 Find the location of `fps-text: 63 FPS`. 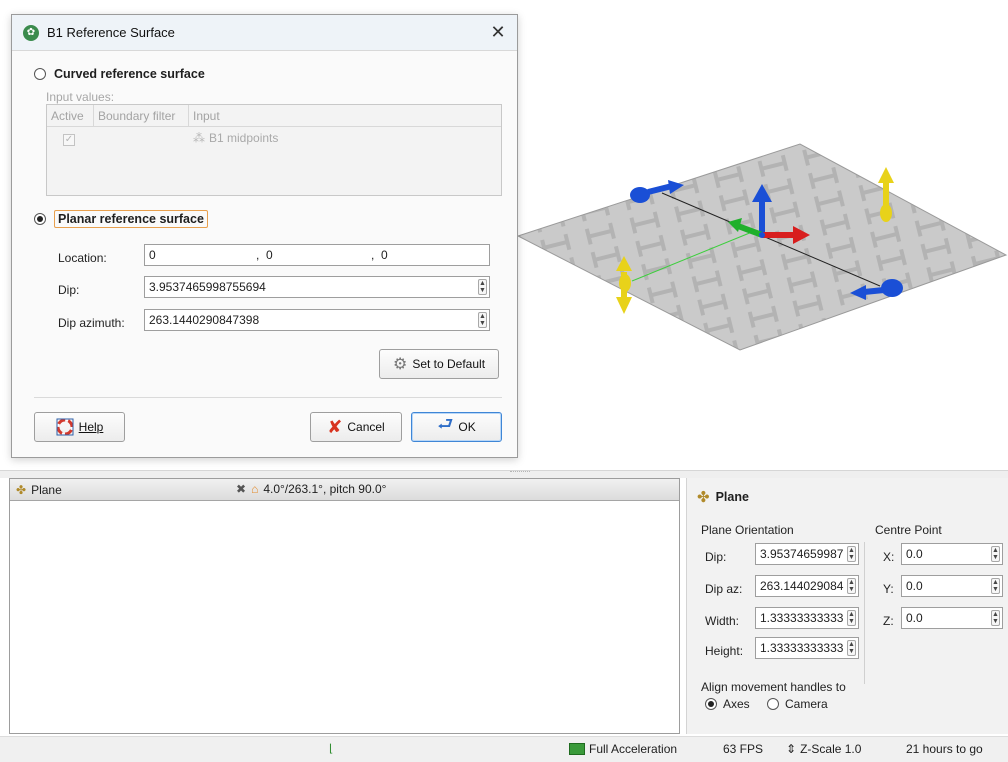

fps-text: 63 FPS is located at coordinates (743, 749).